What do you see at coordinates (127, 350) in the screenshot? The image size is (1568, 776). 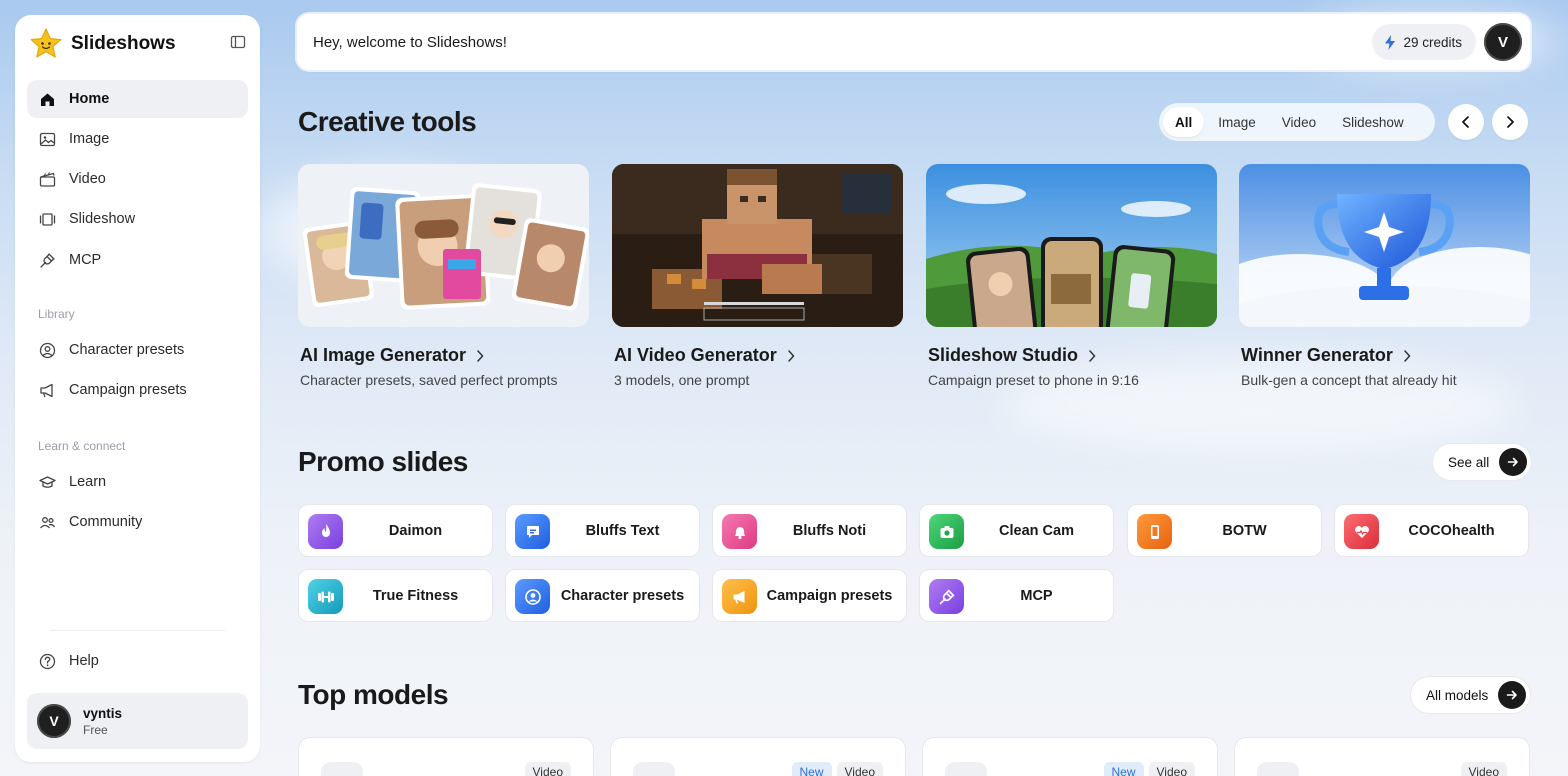 I see `sidebar-item-label: Character presets` at bounding box center [127, 350].